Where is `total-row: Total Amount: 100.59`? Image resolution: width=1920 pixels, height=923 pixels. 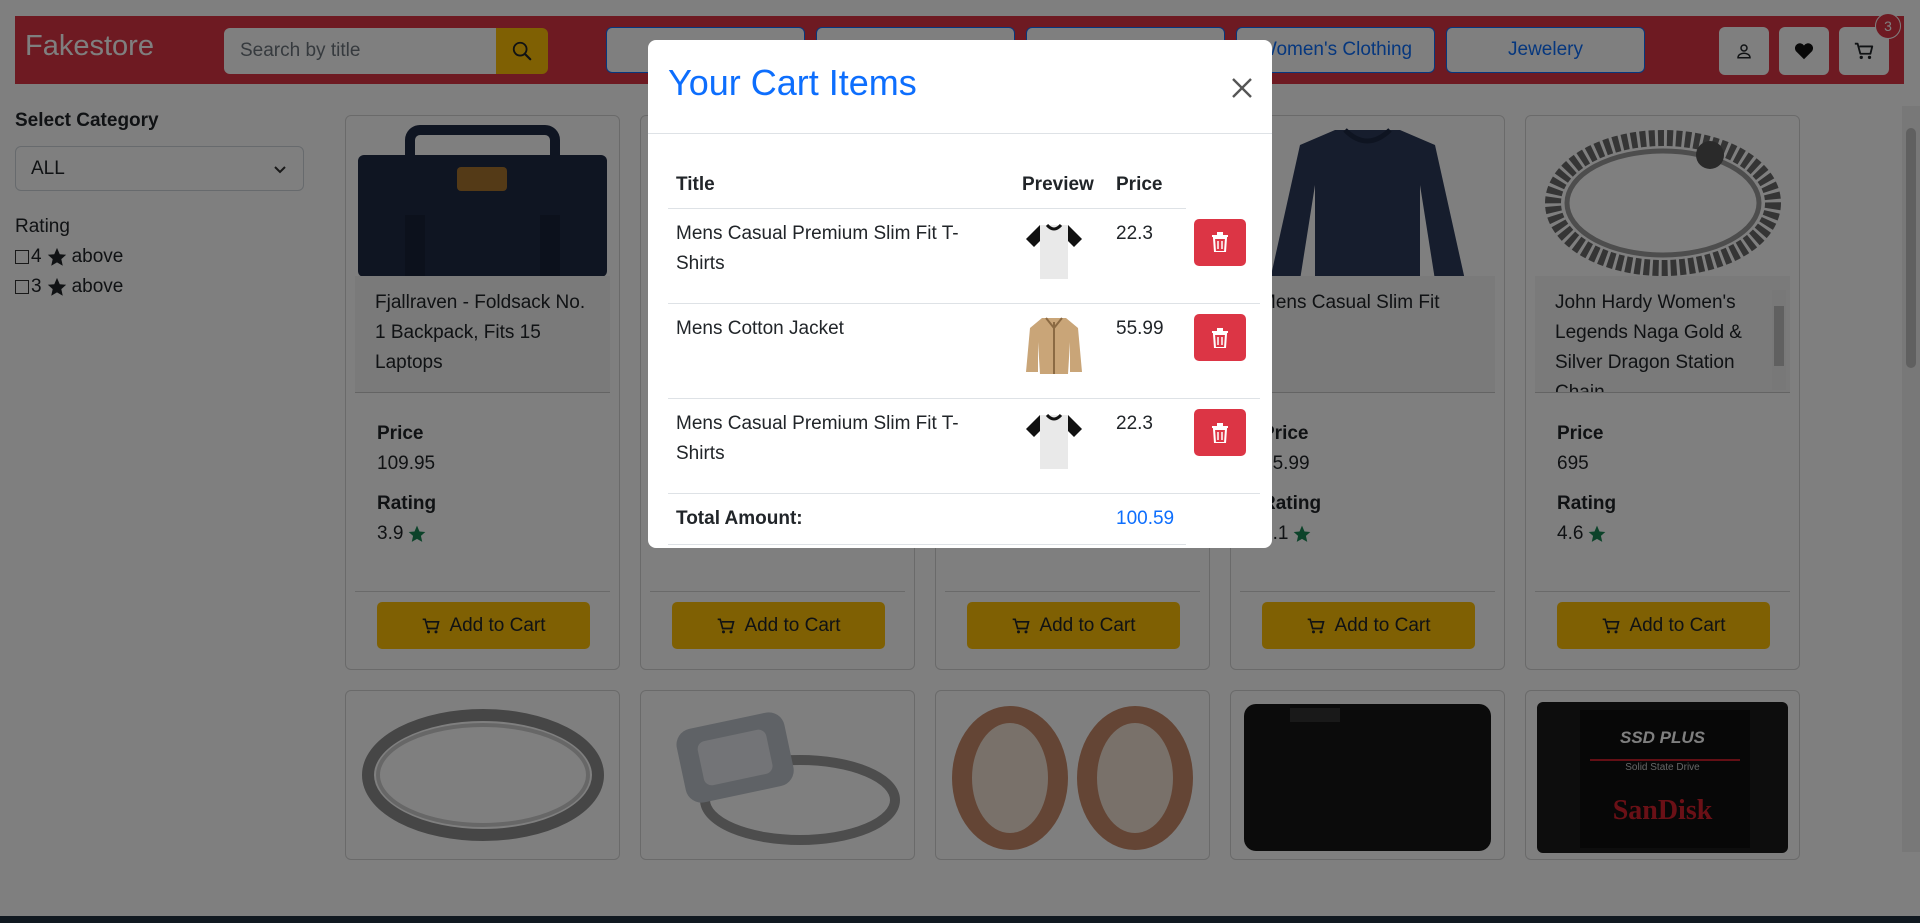 total-row: Total Amount: 100.59 is located at coordinates (964, 519).